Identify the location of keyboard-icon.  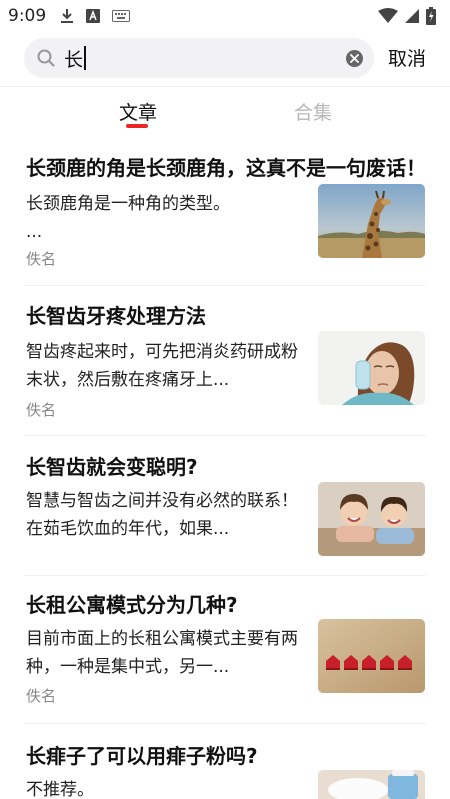
(121, 16).